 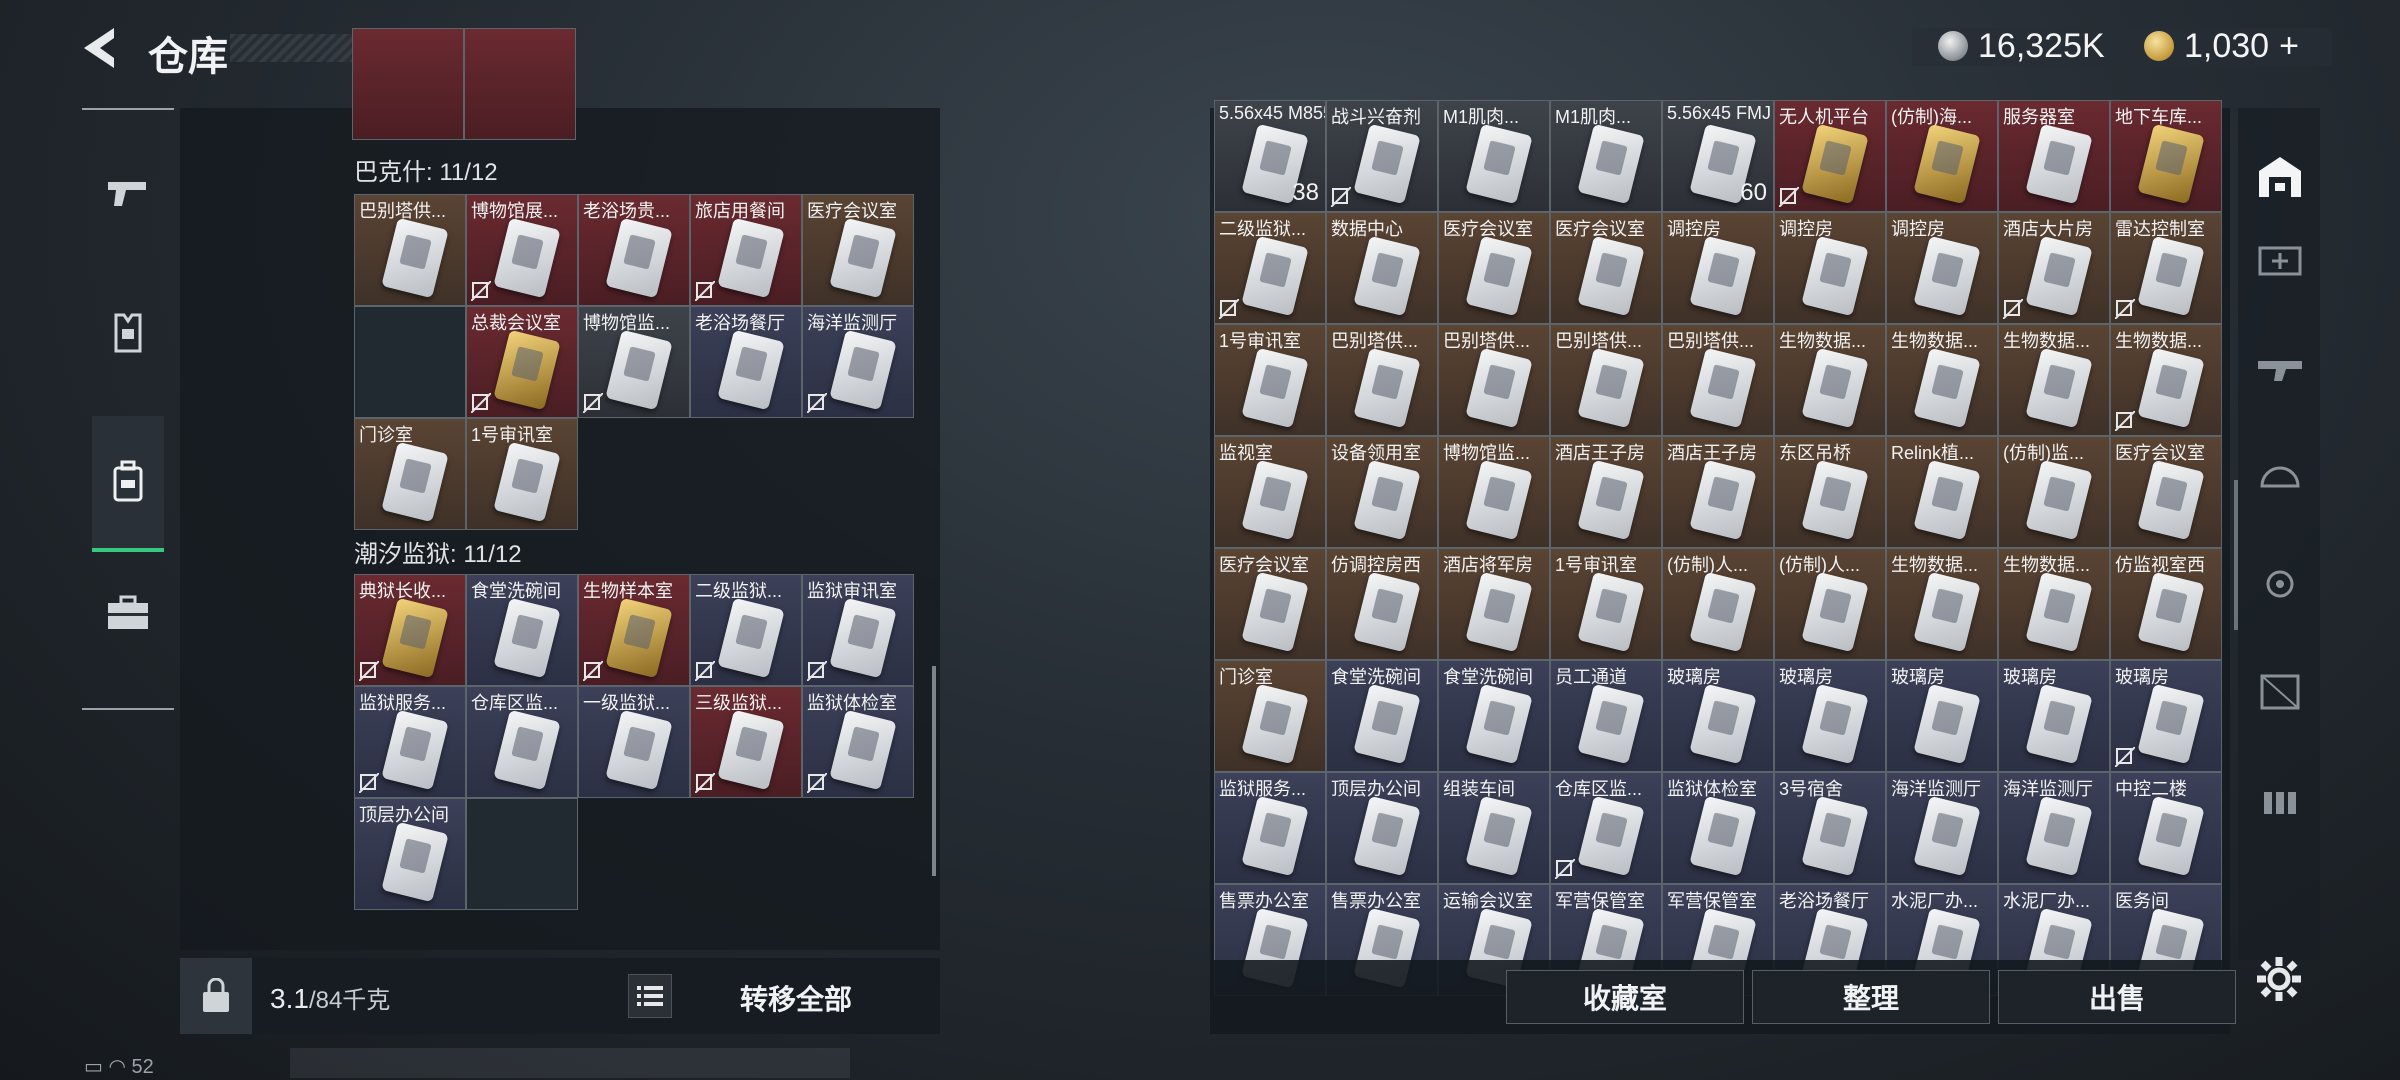 What do you see at coordinates (2054, 268) in the screenshot?
I see `keycard-item: 酒店大片房` at bounding box center [2054, 268].